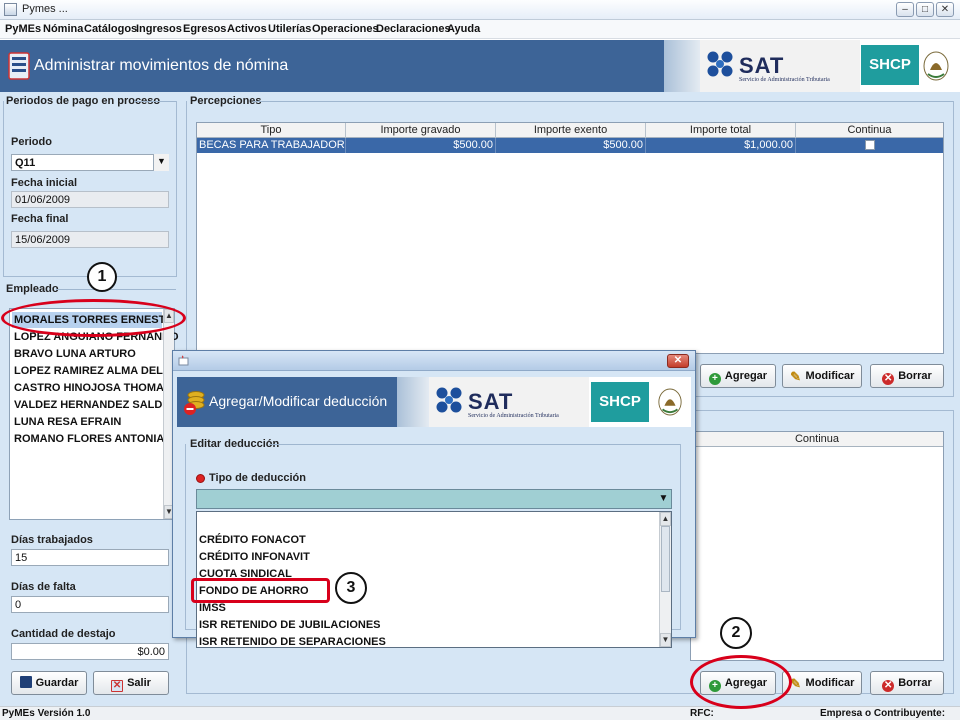 The image size is (960, 720). What do you see at coordinates (714, 379) in the screenshot?
I see `add-plus-icon: +` at bounding box center [714, 379].